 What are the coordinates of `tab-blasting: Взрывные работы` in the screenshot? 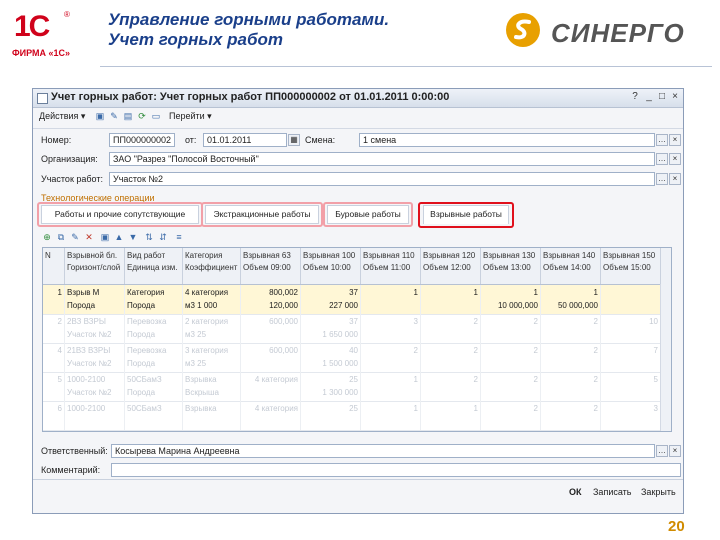 It's located at (466, 214).